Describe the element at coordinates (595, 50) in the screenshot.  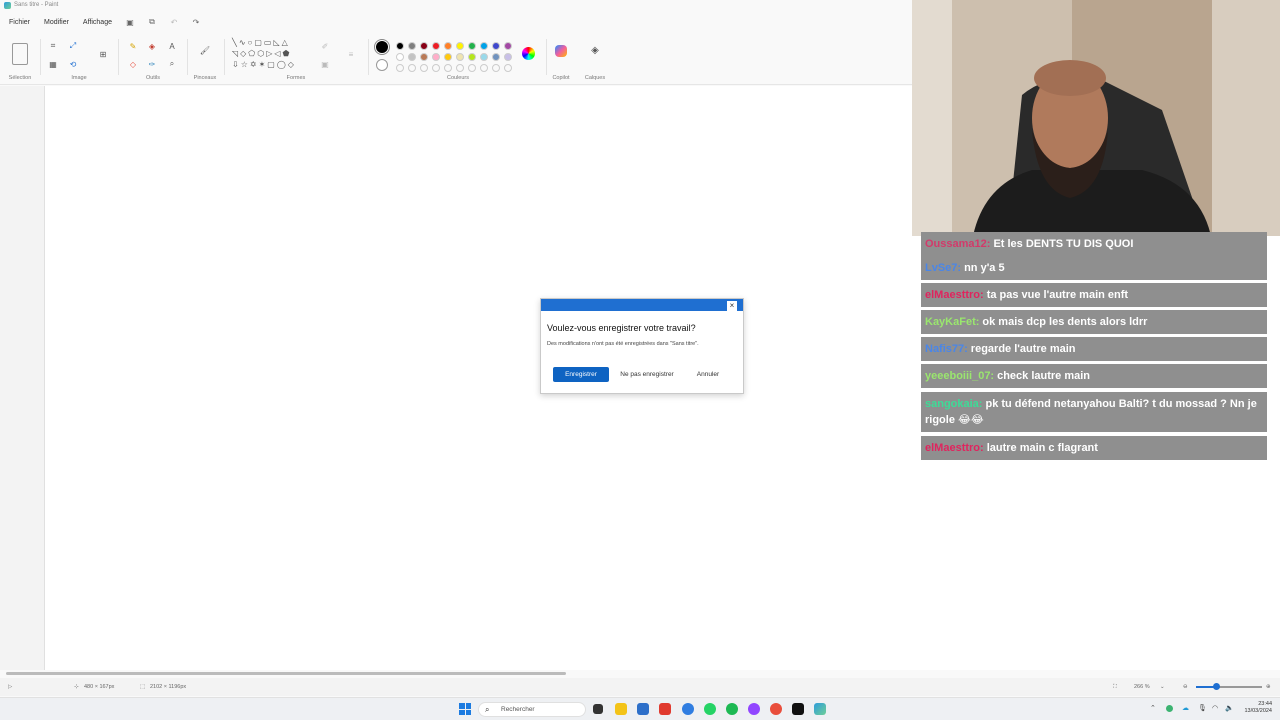
I see `layers-icon: ◈` at that location.